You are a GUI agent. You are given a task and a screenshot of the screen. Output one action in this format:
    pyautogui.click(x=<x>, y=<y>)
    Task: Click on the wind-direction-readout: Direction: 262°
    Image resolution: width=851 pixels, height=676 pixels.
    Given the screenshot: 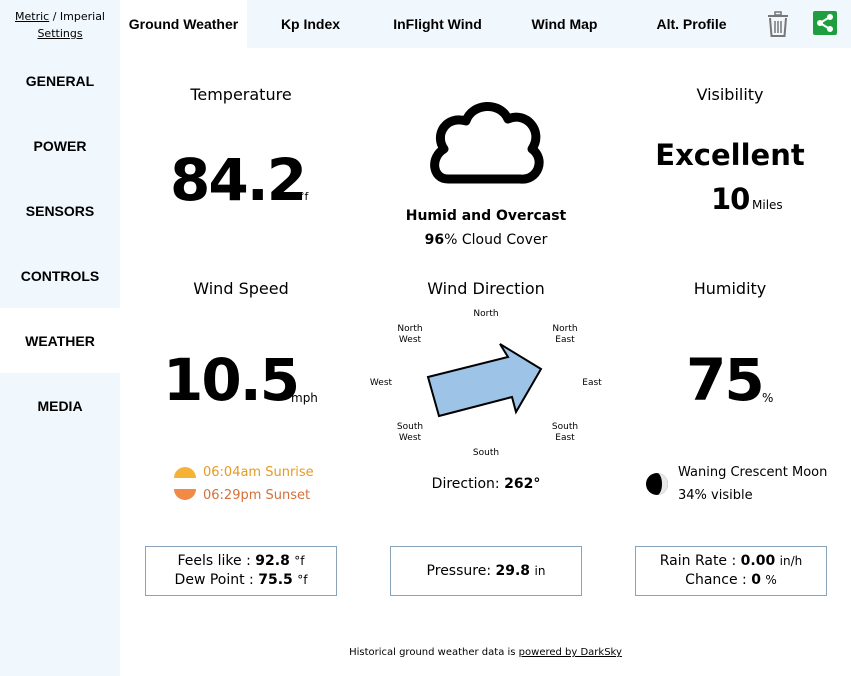 What is the action you would take?
    pyautogui.click(x=486, y=484)
    